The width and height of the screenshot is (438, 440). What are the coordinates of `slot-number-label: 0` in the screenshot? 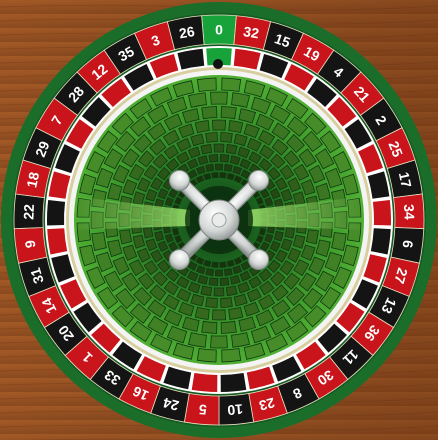 It's located at (219, 30).